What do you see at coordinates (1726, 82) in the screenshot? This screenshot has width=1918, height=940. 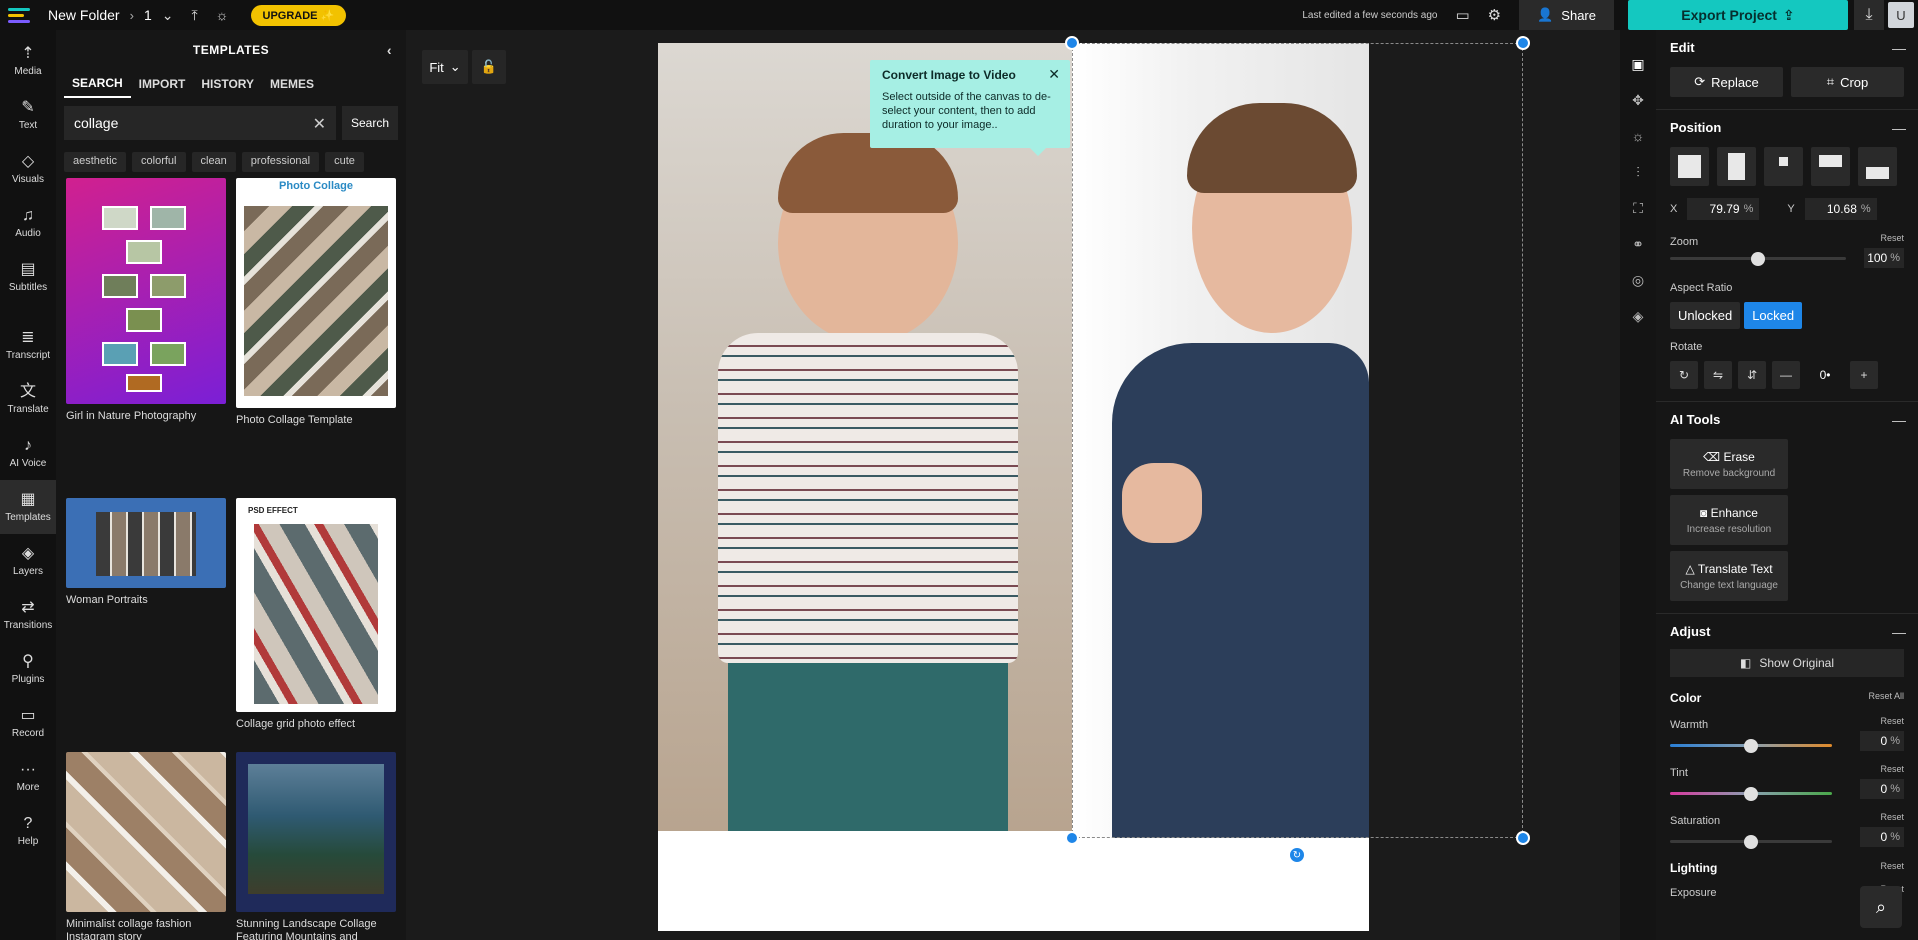 I see `replace-button: ⟳ Replace` at bounding box center [1726, 82].